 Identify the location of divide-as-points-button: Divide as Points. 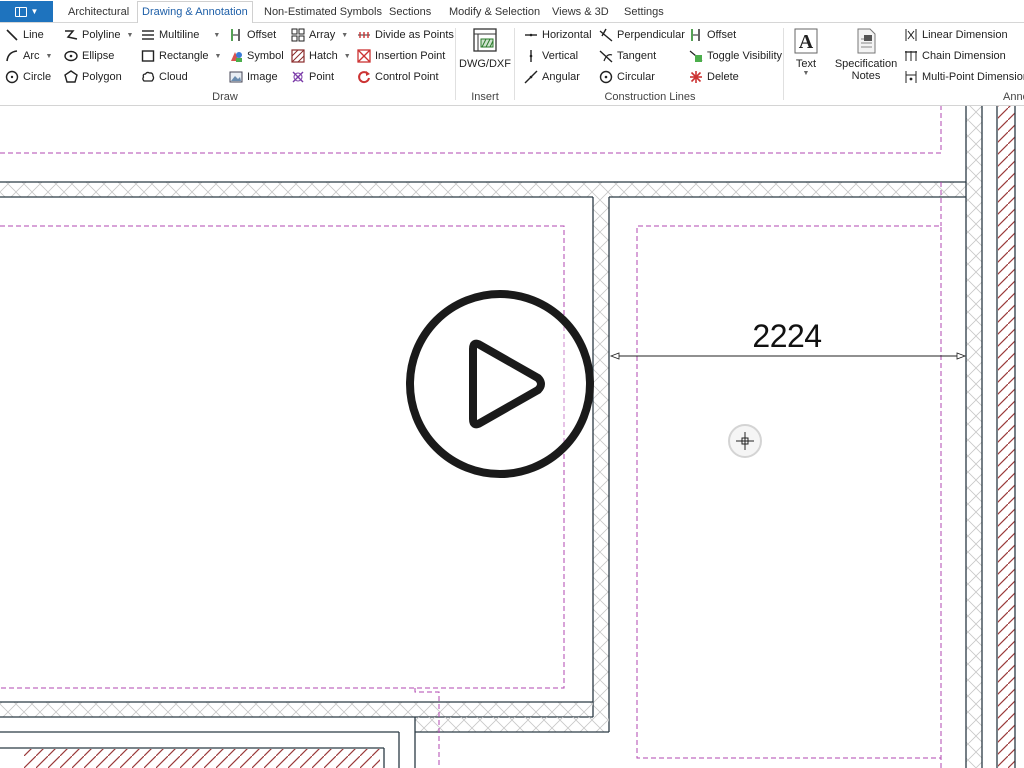
(405, 35).